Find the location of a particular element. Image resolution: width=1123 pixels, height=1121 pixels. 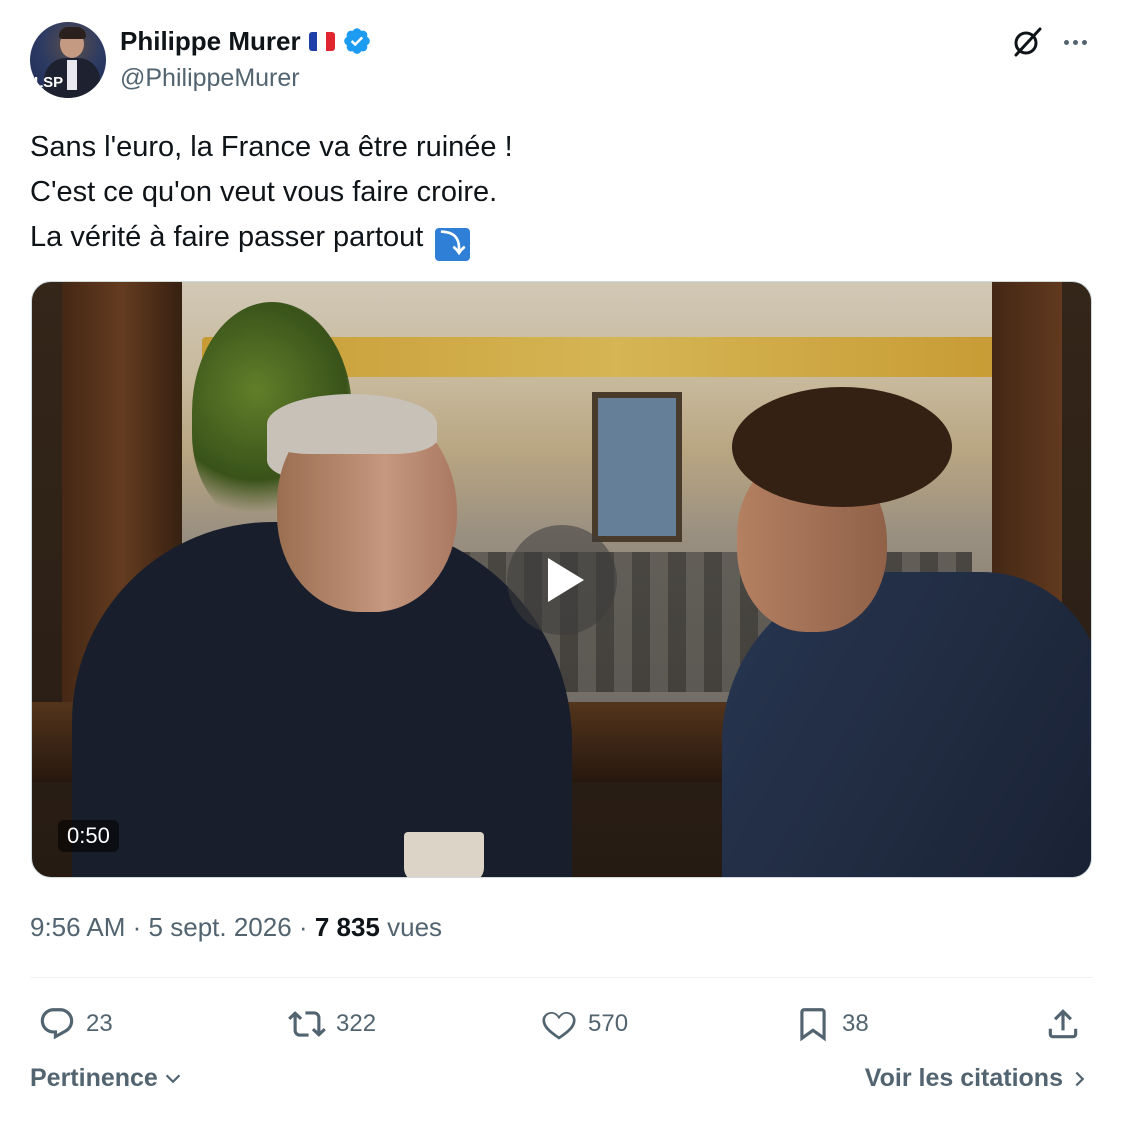

tweet-meta: 9:56 AM · 5 sept. 2026 · 7 835 vues is located at coordinates (236, 927).